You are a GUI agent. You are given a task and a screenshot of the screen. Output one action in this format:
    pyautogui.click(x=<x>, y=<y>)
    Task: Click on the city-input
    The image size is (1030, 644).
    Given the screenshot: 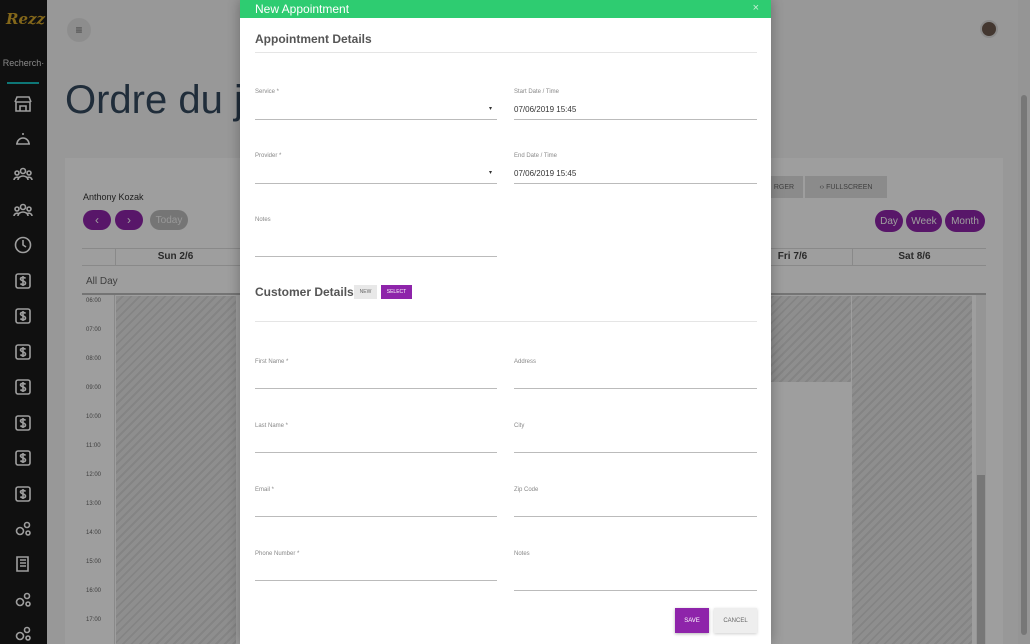 What is the action you would take?
    pyautogui.click(x=635, y=452)
    